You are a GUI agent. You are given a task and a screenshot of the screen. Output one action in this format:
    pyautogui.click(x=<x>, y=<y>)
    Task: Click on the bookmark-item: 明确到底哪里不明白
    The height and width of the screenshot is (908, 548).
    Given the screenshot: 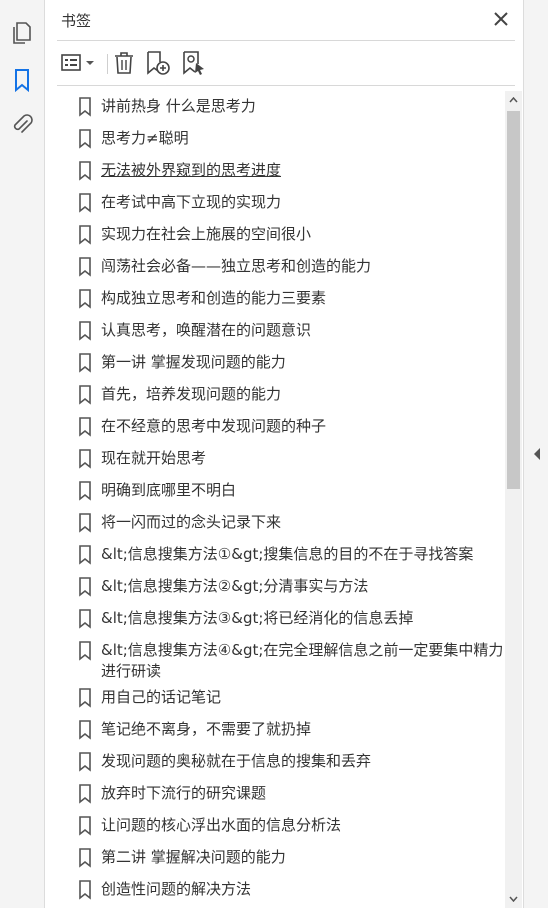 What is the action you would take?
    pyautogui.click(x=275, y=491)
    